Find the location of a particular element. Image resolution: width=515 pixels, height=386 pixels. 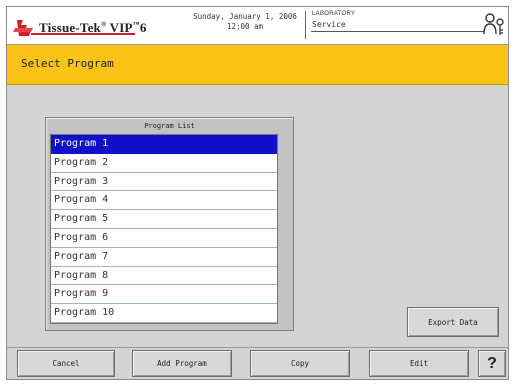

edit-button: Edit is located at coordinates (419, 363).